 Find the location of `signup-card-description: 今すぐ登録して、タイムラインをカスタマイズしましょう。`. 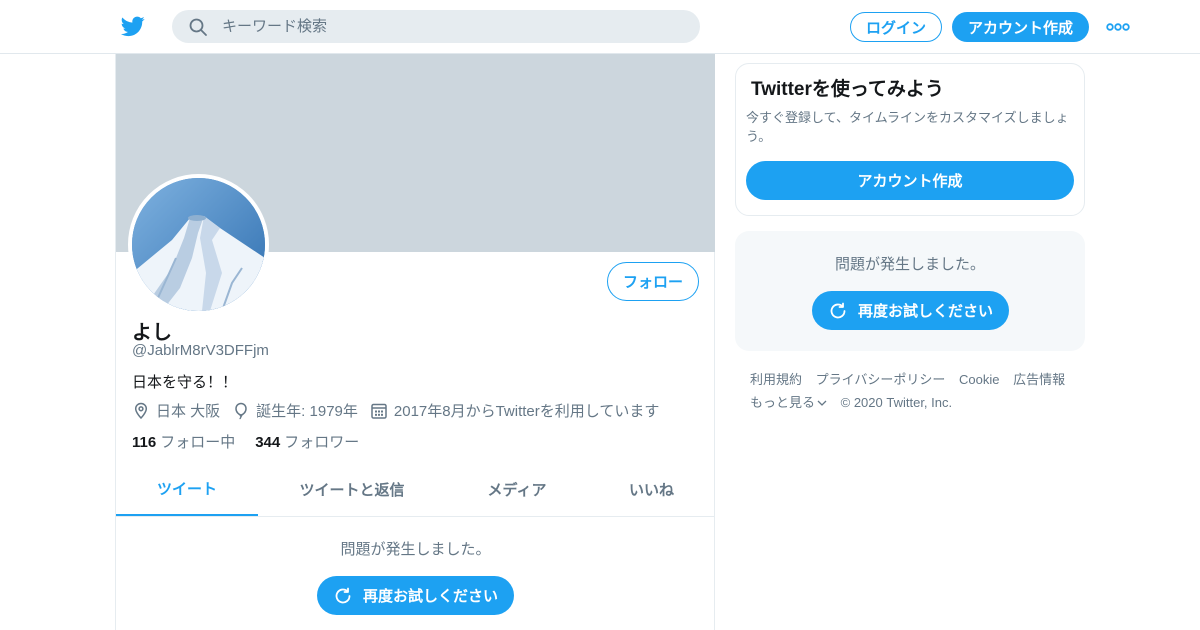

signup-card-description: 今すぐ登録して、タイムラインをカスタマイズしましょう。 is located at coordinates (907, 127).